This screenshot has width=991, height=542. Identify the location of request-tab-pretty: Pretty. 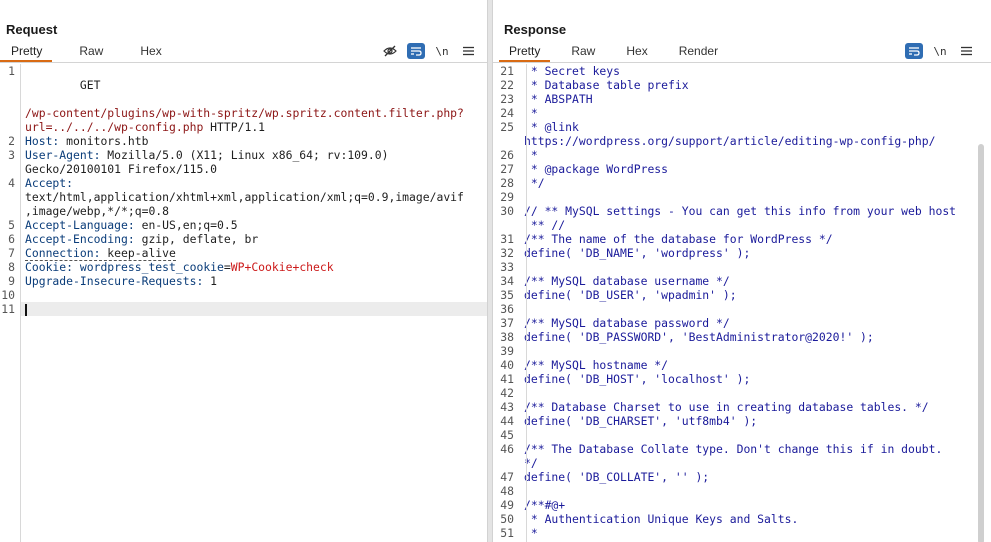
(26, 52).